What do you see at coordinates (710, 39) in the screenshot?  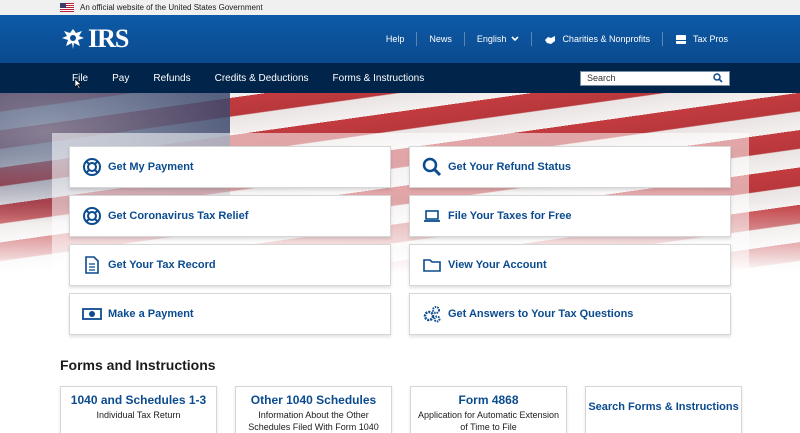 I see `tax-pros-link-label: Tax Pros` at bounding box center [710, 39].